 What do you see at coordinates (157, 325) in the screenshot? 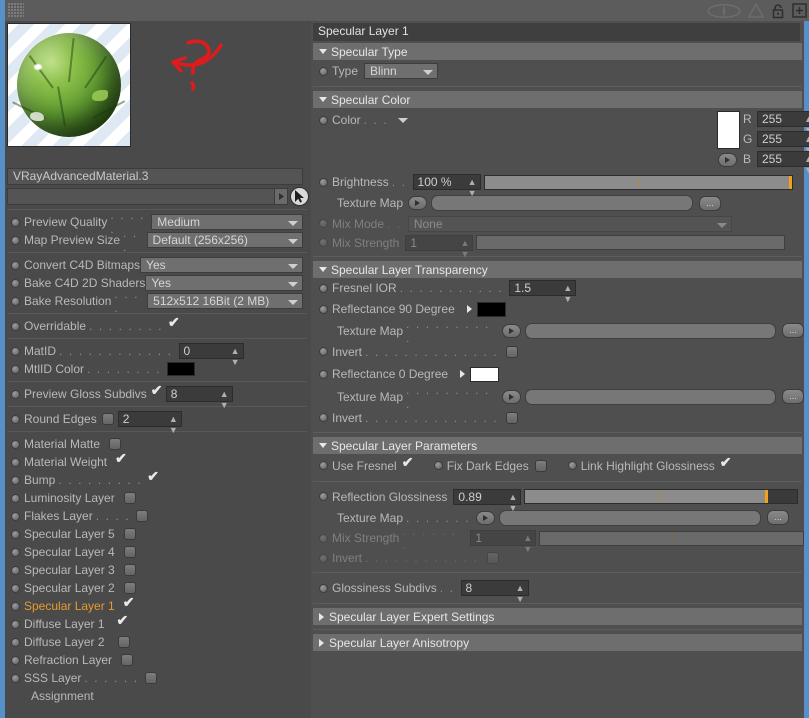
I see `setting-row-overridable: Overridable . . . . . . . .` at bounding box center [157, 325].